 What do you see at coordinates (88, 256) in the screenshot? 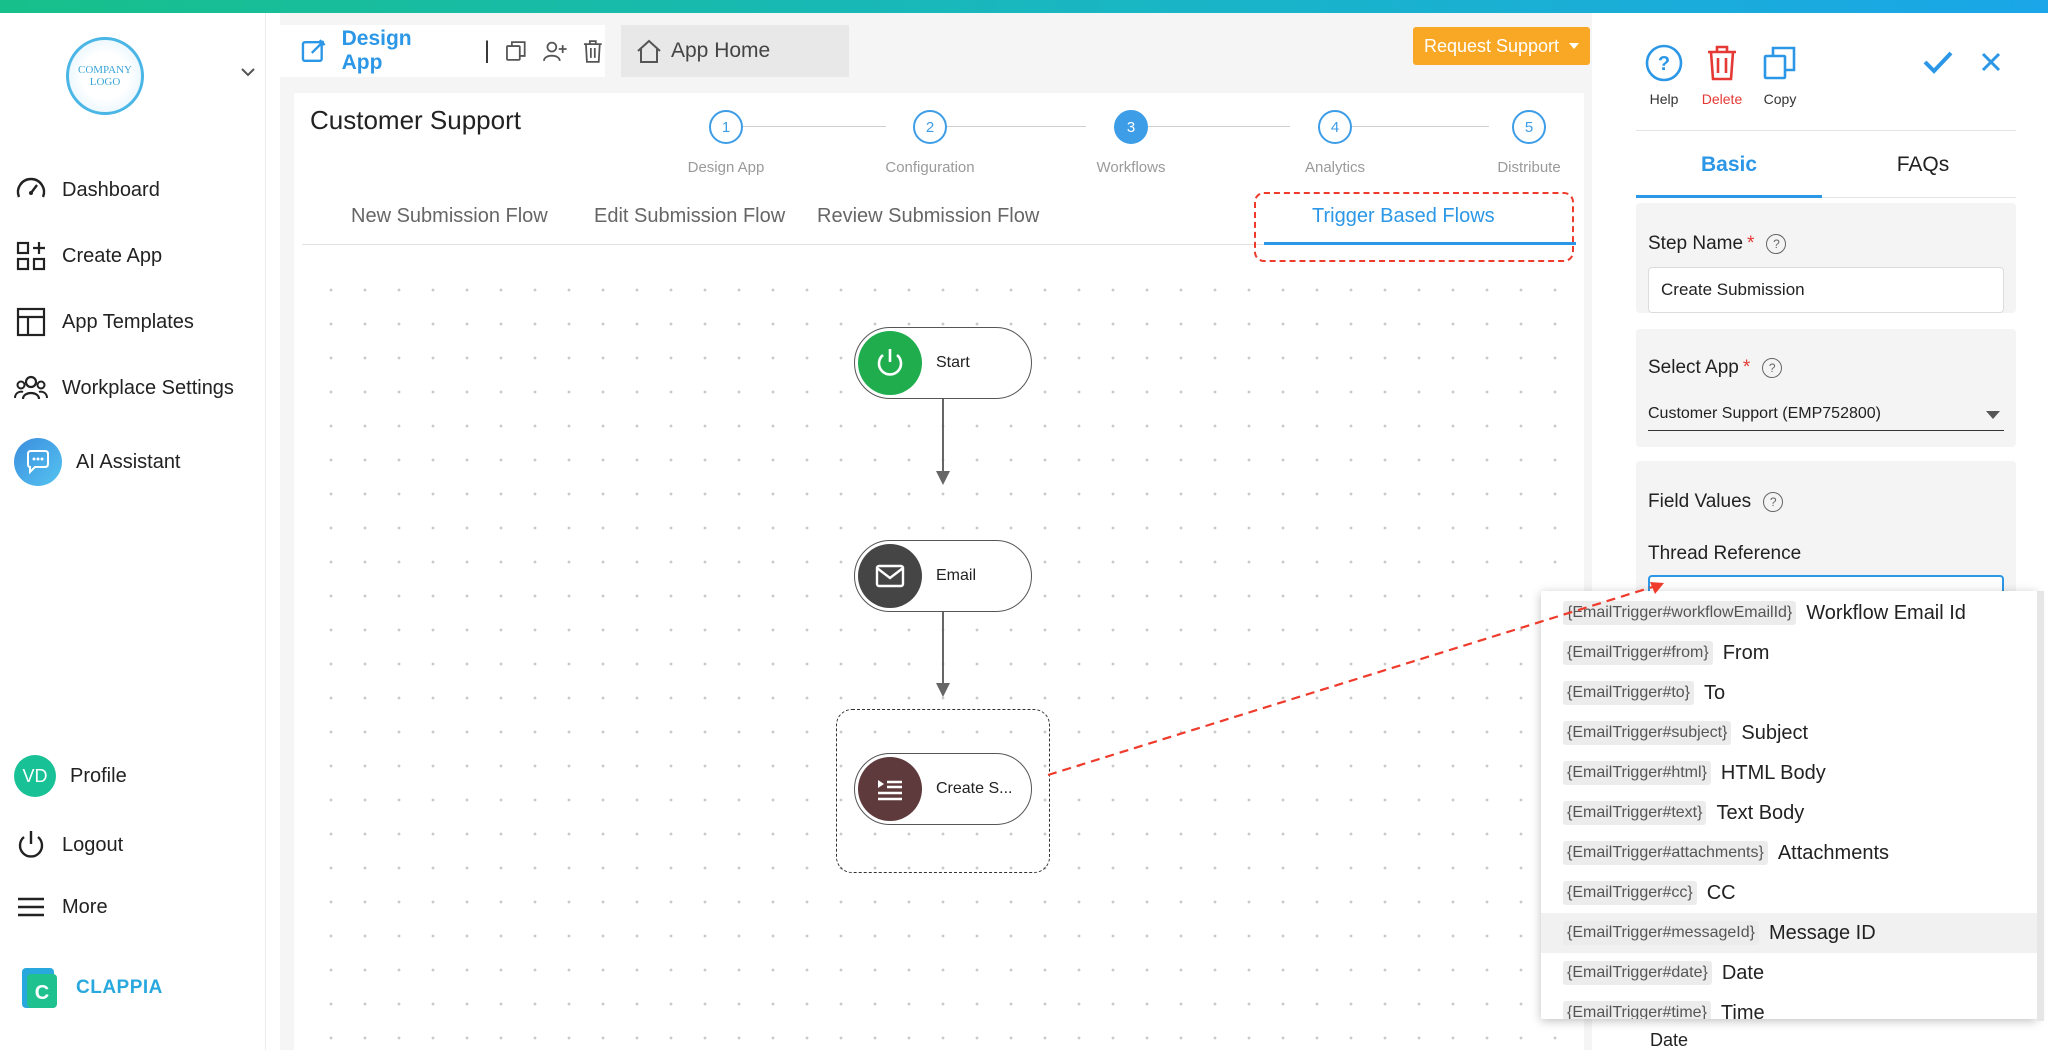
I see `nav-create-app: Create App` at bounding box center [88, 256].